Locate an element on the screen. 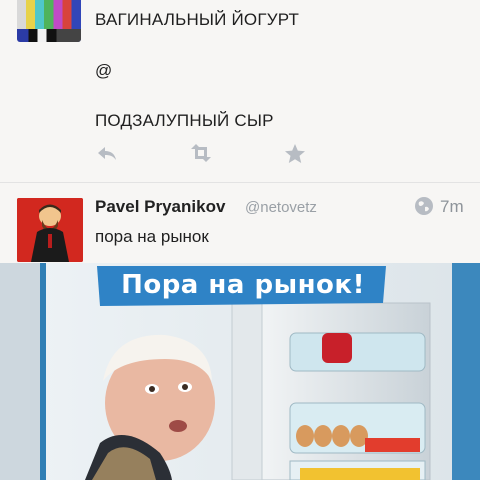 The width and height of the screenshot is (480, 480). author-name: Pavel Pryanikov is located at coordinates (160, 207).